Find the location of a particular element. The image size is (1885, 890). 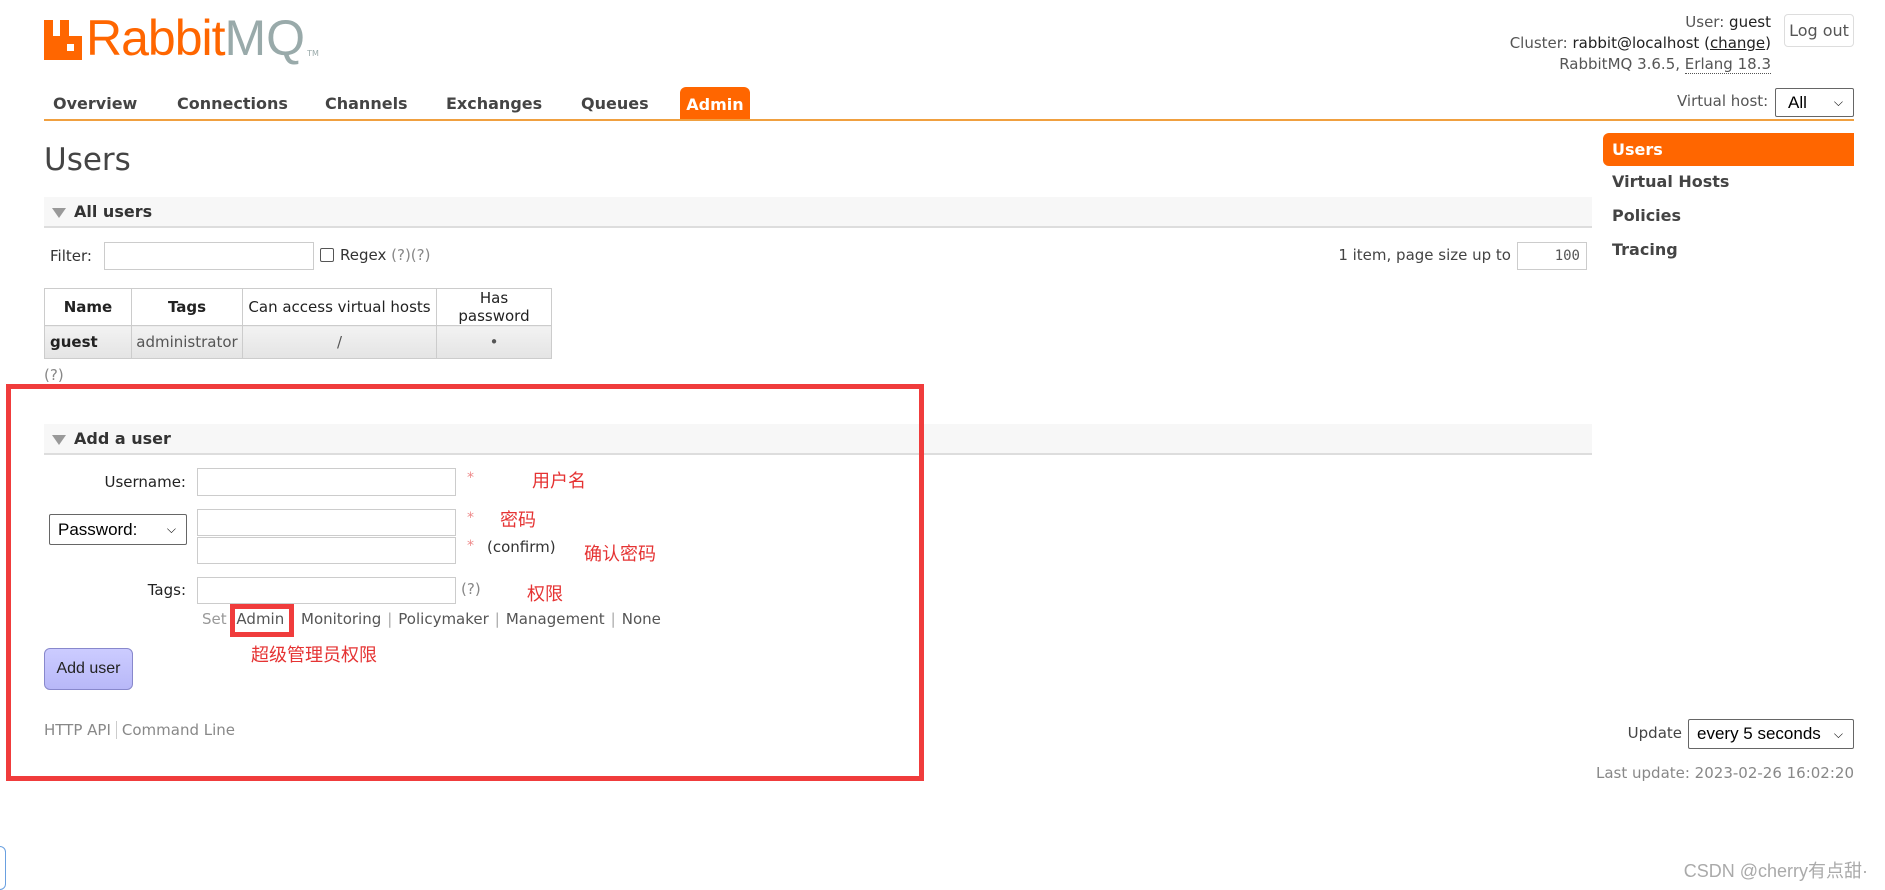

logout-button: Log out is located at coordinates (1819, 30).